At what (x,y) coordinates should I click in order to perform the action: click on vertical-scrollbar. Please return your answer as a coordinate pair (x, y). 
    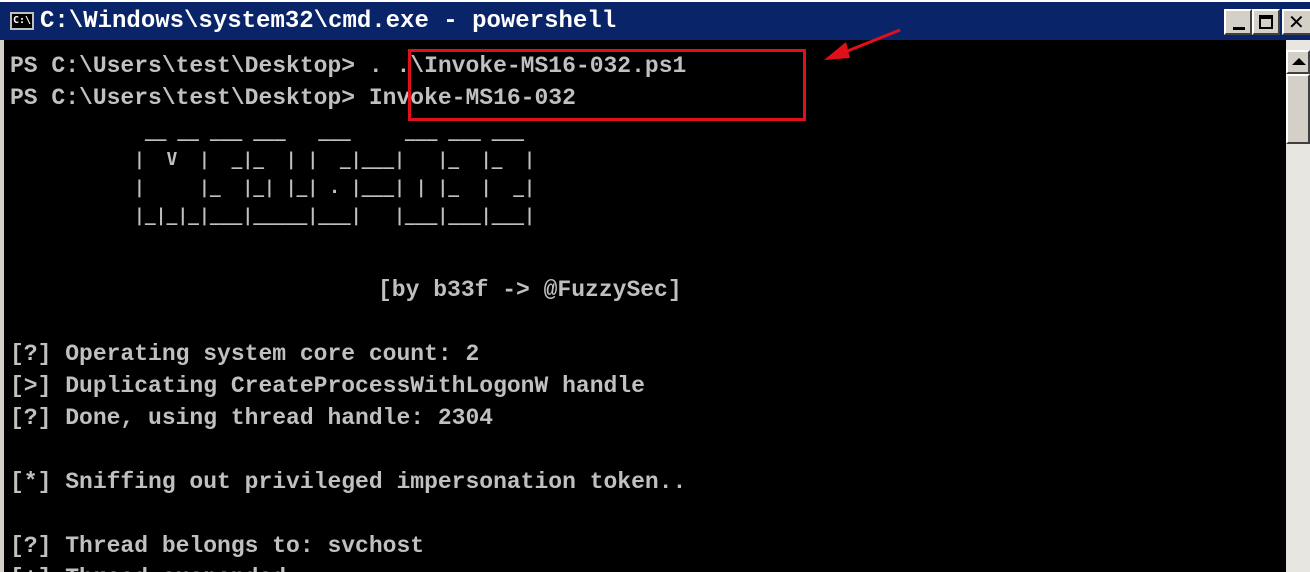
    Looking at the image, I should click on (1298, 306).